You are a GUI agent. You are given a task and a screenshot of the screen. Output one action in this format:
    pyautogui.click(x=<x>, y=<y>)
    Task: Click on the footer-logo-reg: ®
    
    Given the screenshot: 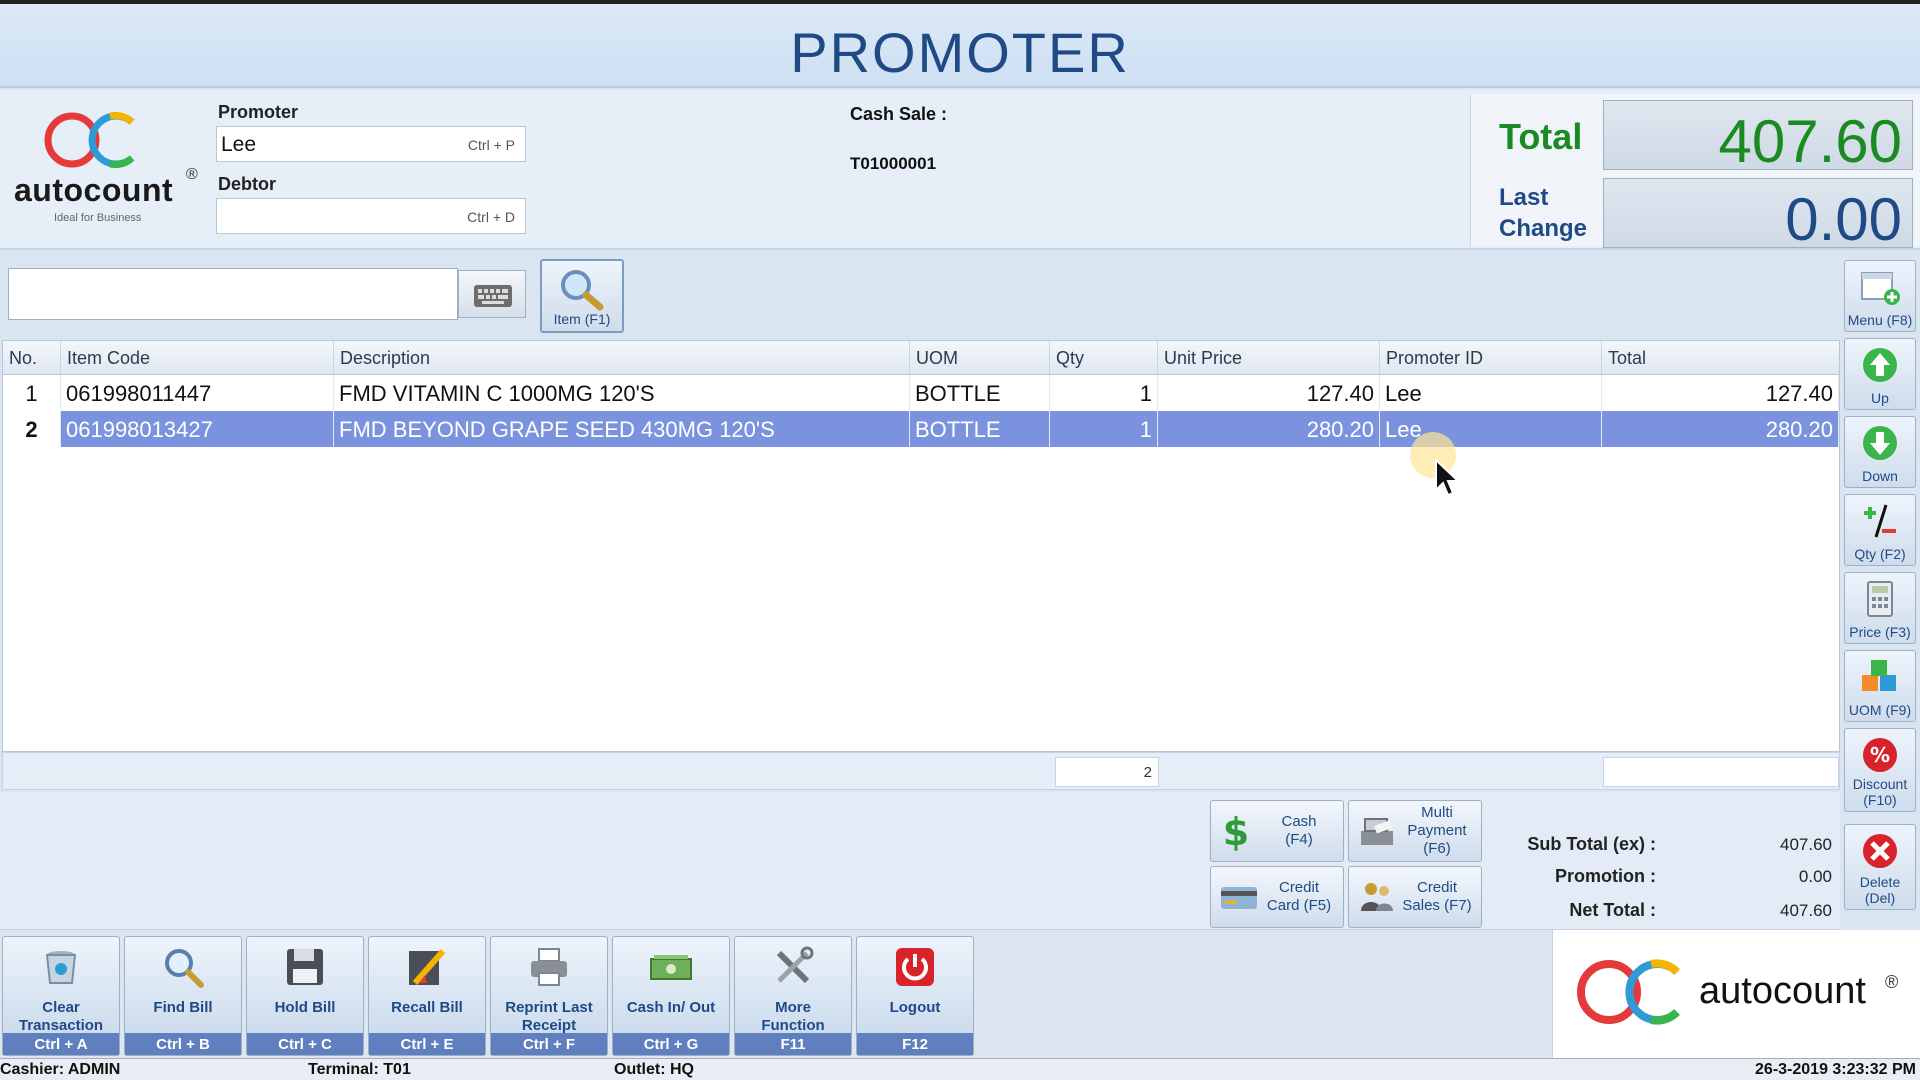 What is the action you would take?
    pyautogui.click(x=1892, y=982)
    